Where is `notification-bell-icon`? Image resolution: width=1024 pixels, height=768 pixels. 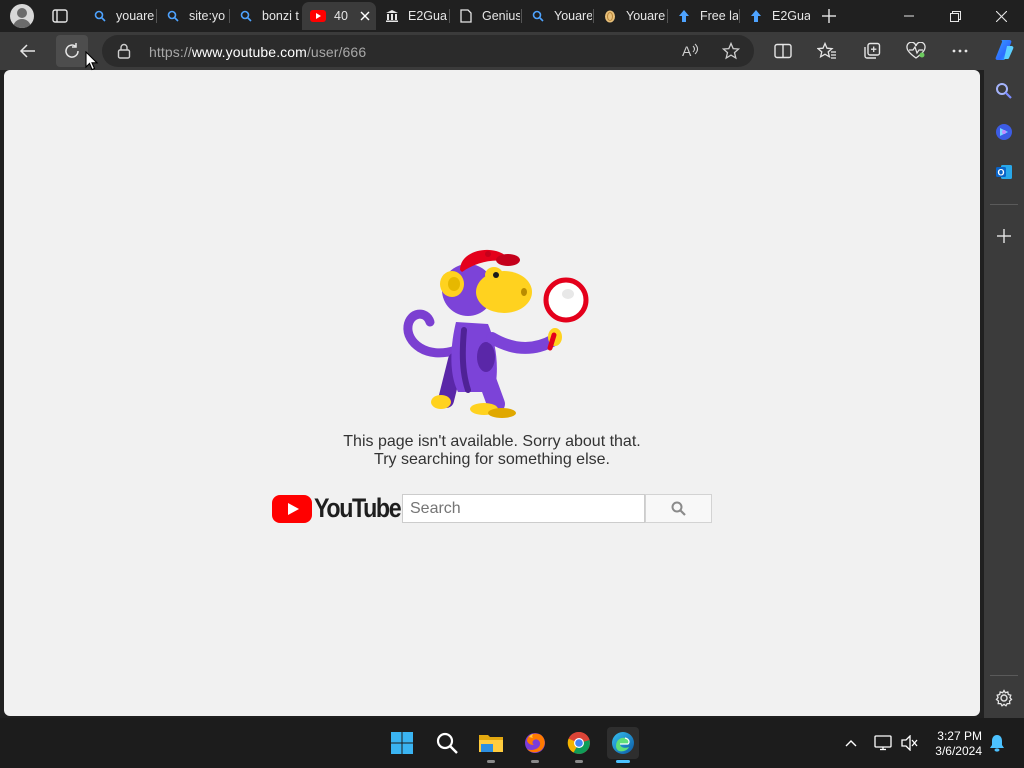 notification-bell-icon is located at coordinates (997, 743).